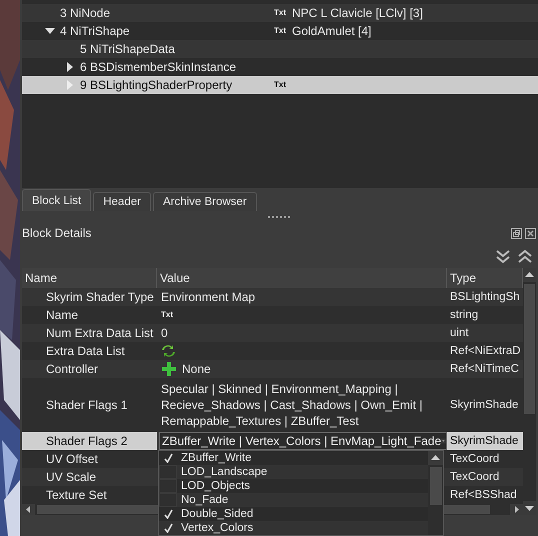 This screenshot has width=538, height=536. I want to click on property-name: Extra Data List, so click(89, 351).